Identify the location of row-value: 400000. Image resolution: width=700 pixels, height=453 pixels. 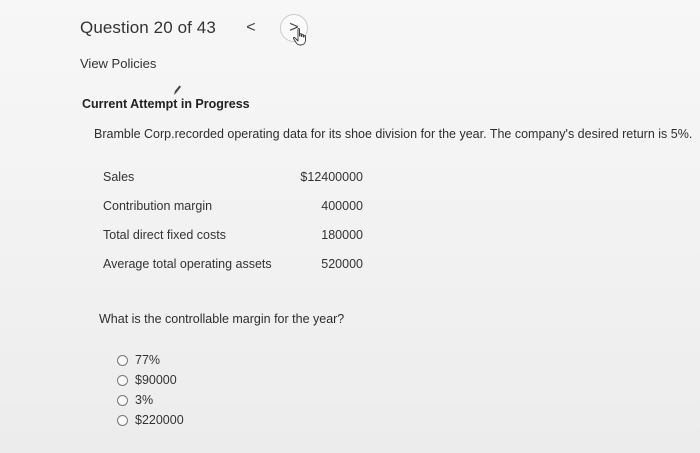
(342, 206).